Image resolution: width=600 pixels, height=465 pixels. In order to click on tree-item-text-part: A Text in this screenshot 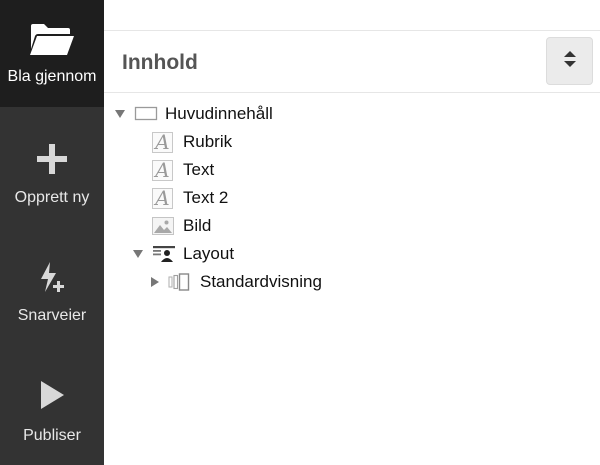, I will do `click(352, 170)`.